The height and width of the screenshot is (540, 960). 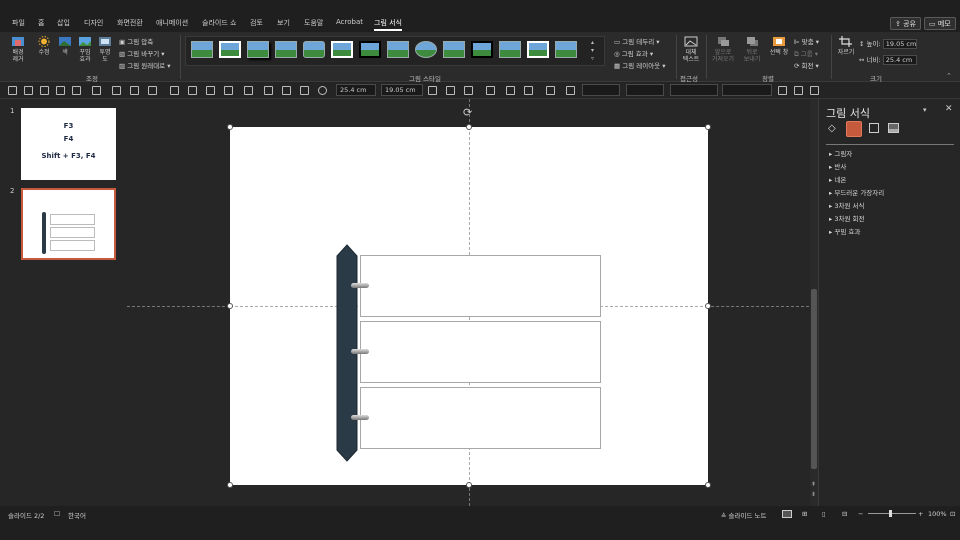 What do you see at coordinates (467, 112) in the screenshot?
I see `rotate-handle-icon: ⟳` at bounding box center [467, 112].